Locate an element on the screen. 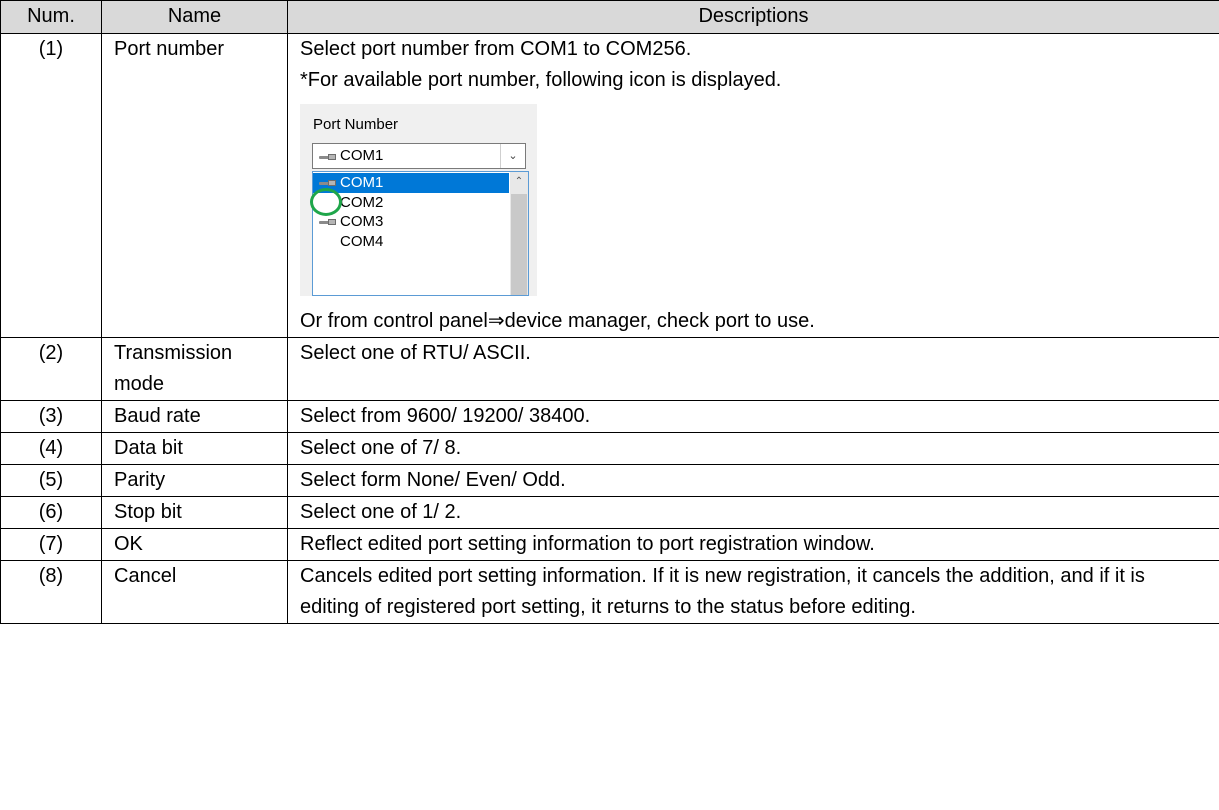  row-num: (1) is located at coordinates (51, 185).